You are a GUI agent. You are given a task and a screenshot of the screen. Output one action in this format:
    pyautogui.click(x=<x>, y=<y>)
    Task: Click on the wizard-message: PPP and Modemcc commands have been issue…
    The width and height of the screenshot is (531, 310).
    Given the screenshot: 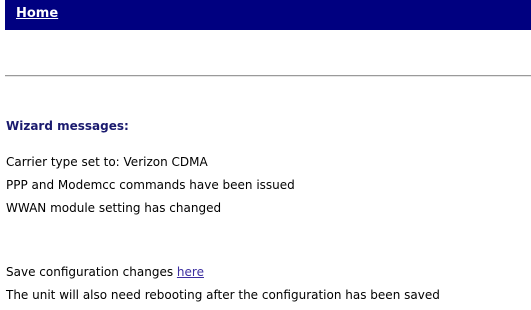 What is the action you would take?
    pyautogui.click(x=150, y=185)
    